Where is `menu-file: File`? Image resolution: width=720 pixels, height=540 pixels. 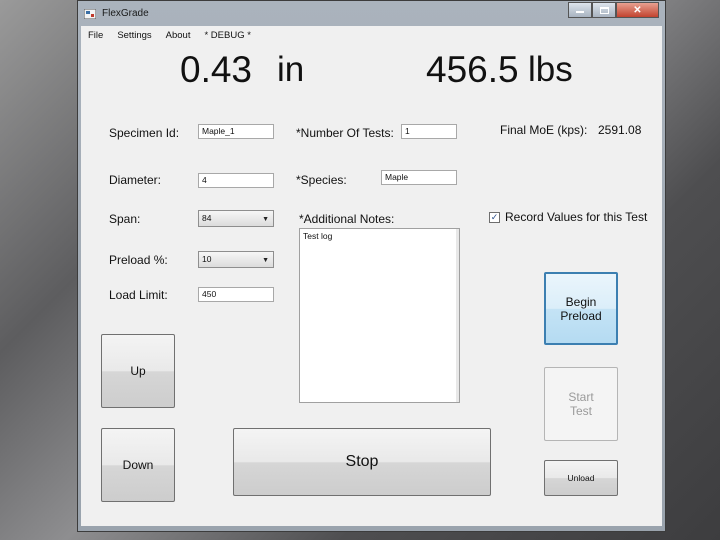
menu-file: File is located at coordinates (95, 35).